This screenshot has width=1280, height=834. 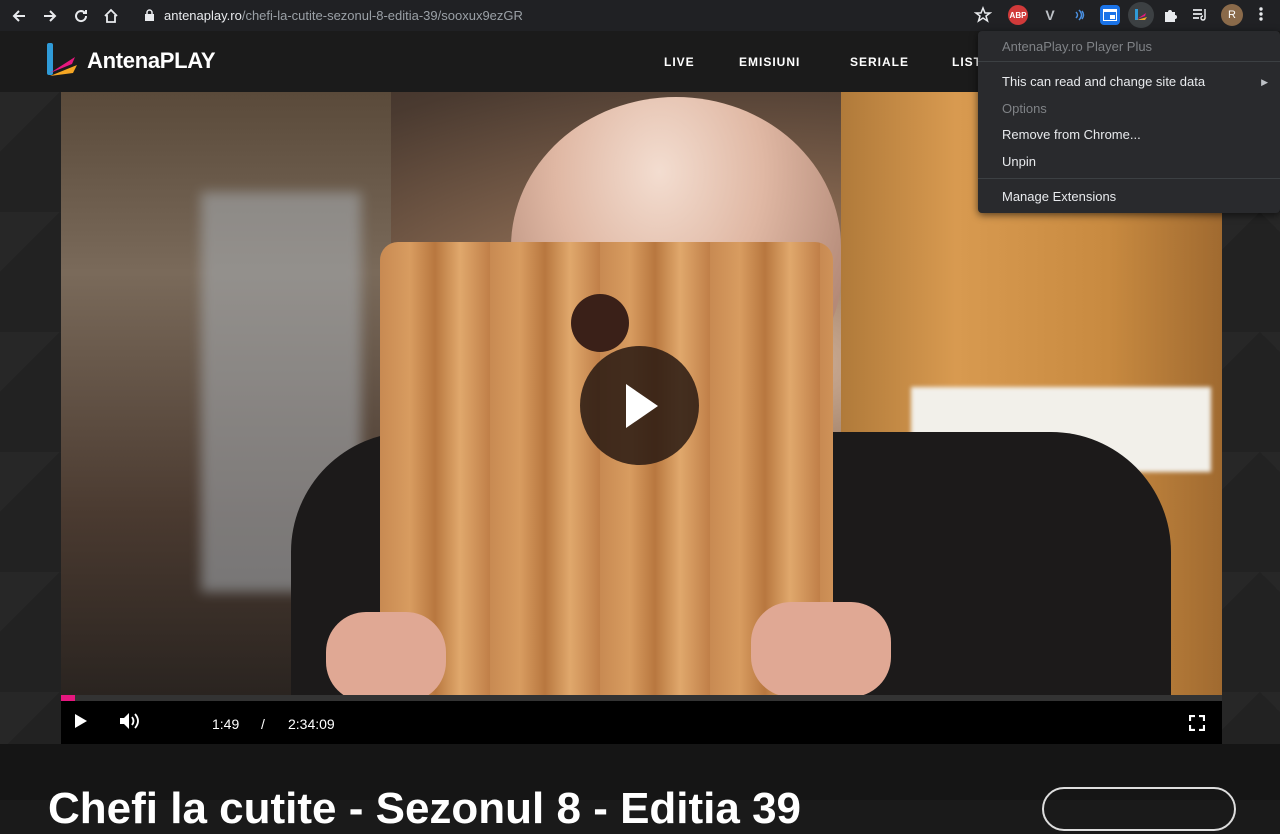 What do you see at coordinates (983, 15) in the screenshot?
I see `bookmark-star-icon` at bounding box center [983, 15].